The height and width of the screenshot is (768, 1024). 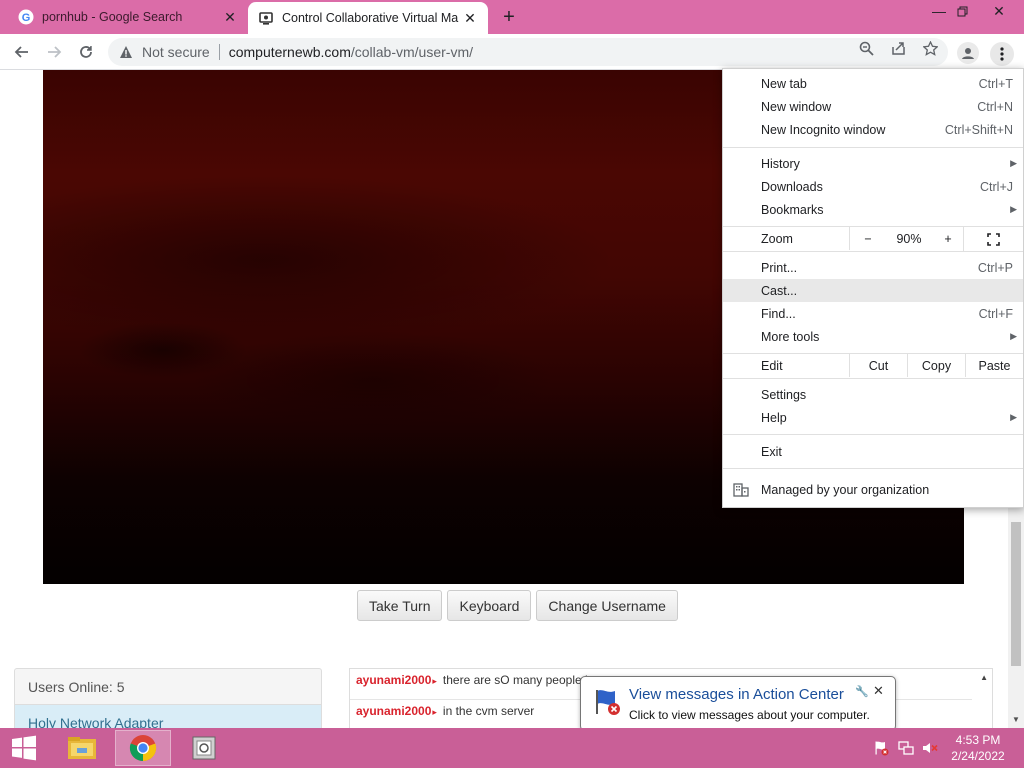 What do you see at coordinates (866, 48) in the screenshot?
I see `zoom-icon` at bounding box center [866, 48].